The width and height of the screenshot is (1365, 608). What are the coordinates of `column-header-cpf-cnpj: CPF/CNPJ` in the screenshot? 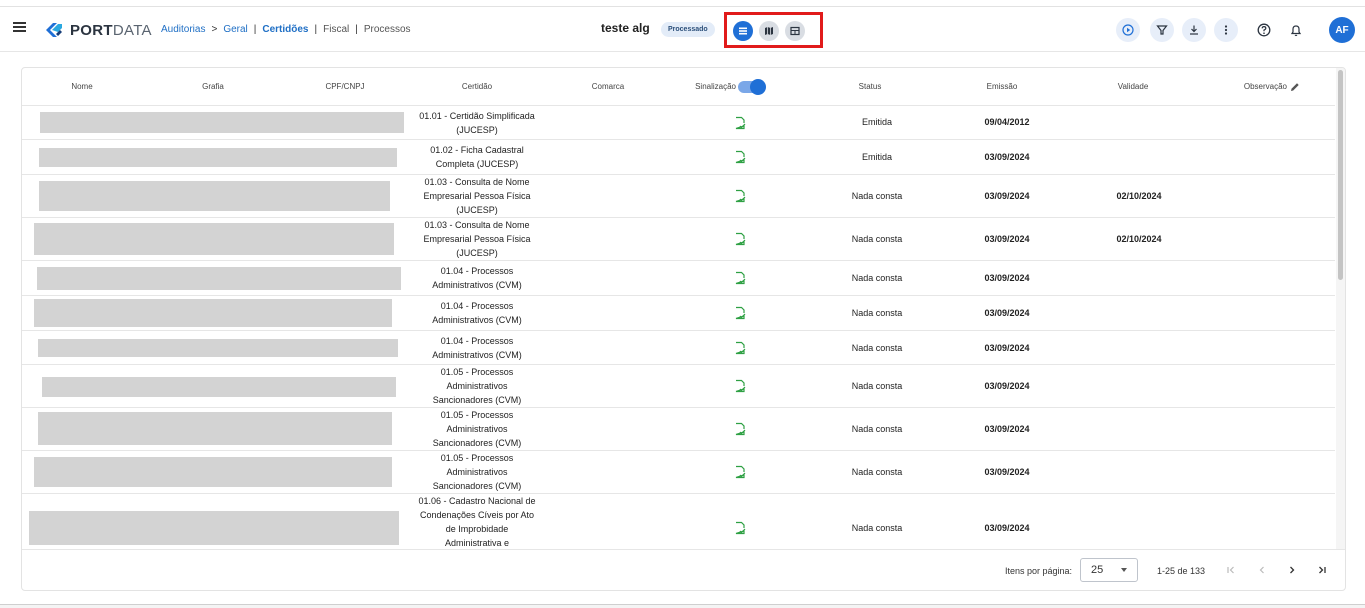 It's located at (345, 87).